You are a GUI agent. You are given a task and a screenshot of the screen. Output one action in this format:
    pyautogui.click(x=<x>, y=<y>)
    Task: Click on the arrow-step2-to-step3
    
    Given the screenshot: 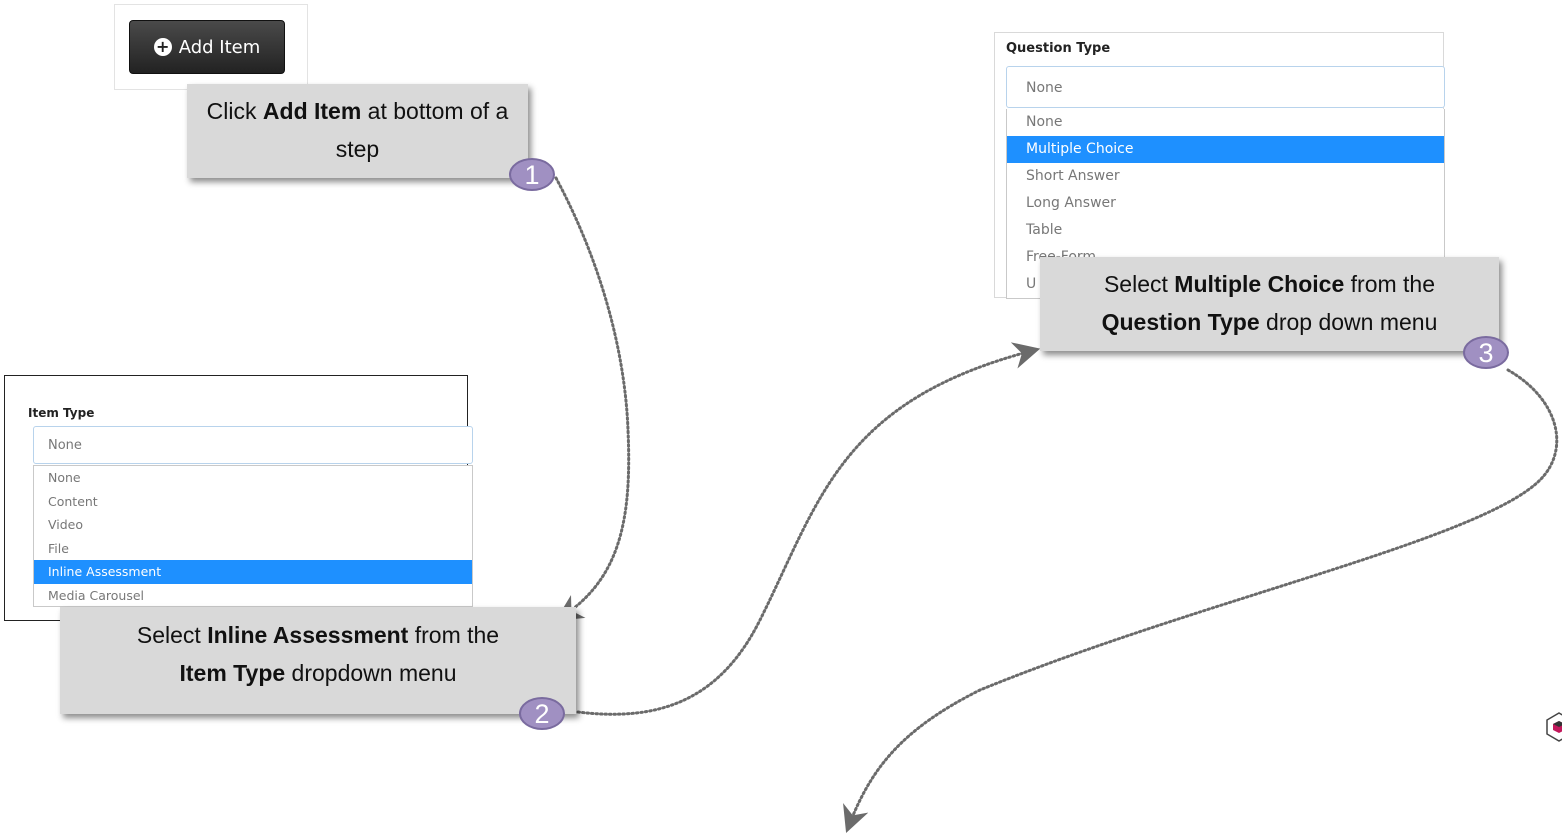 What is the action you would take?
    pyautogui.click(x=808, y=529)
    